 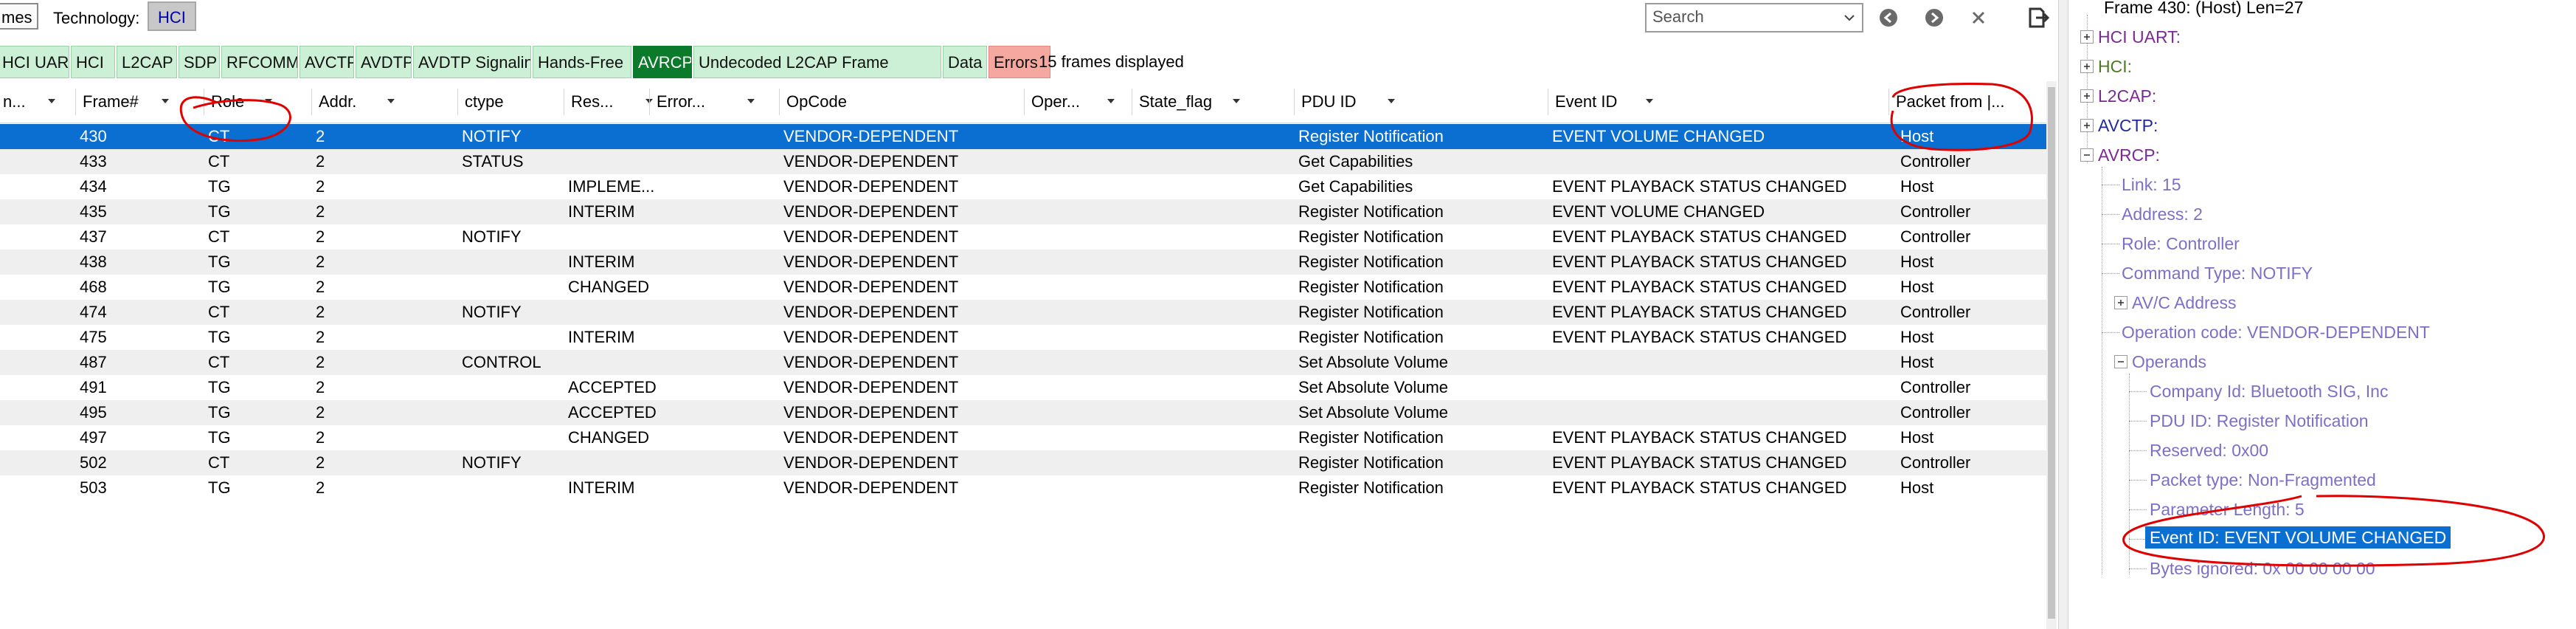 I want to click on pane-splitter, so click(x=2063, y=314).